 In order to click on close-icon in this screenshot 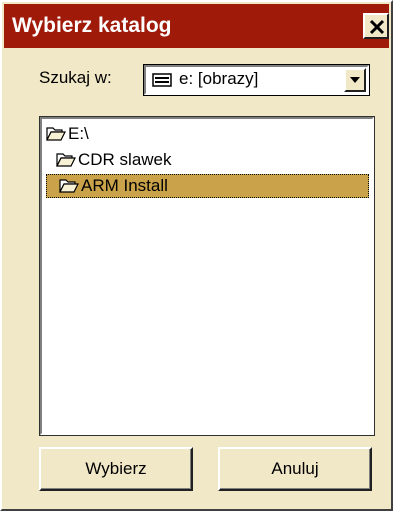, I will do `click(377, 27)`.